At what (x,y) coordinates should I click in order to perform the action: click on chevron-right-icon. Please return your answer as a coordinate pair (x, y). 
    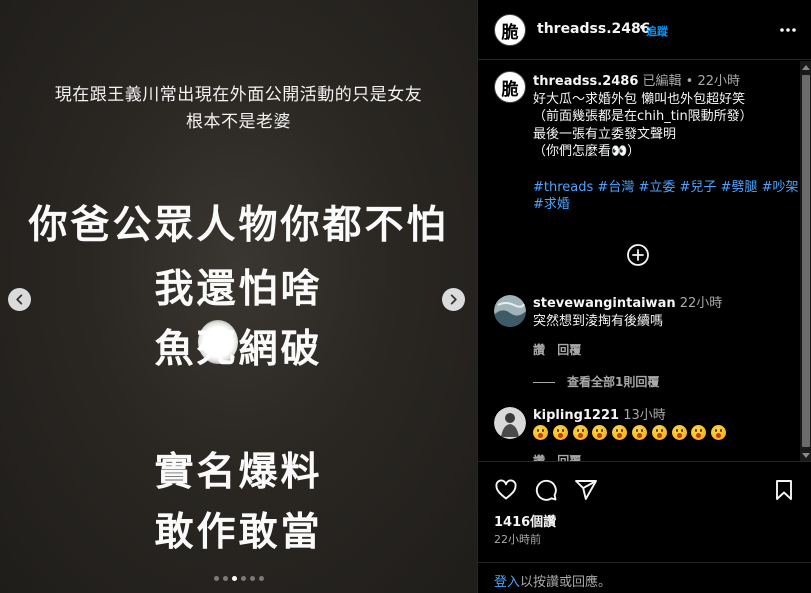
    Looking at the image, I should click on (453, 299).